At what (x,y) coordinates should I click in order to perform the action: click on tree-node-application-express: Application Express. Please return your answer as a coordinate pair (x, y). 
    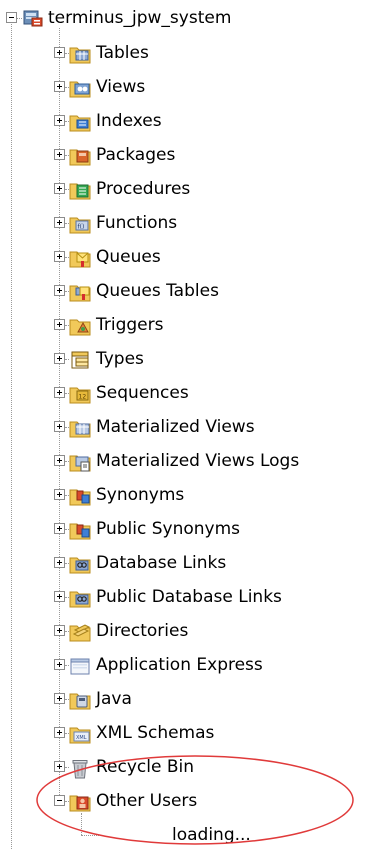
    Looking at the image, I should click on (165, 665).